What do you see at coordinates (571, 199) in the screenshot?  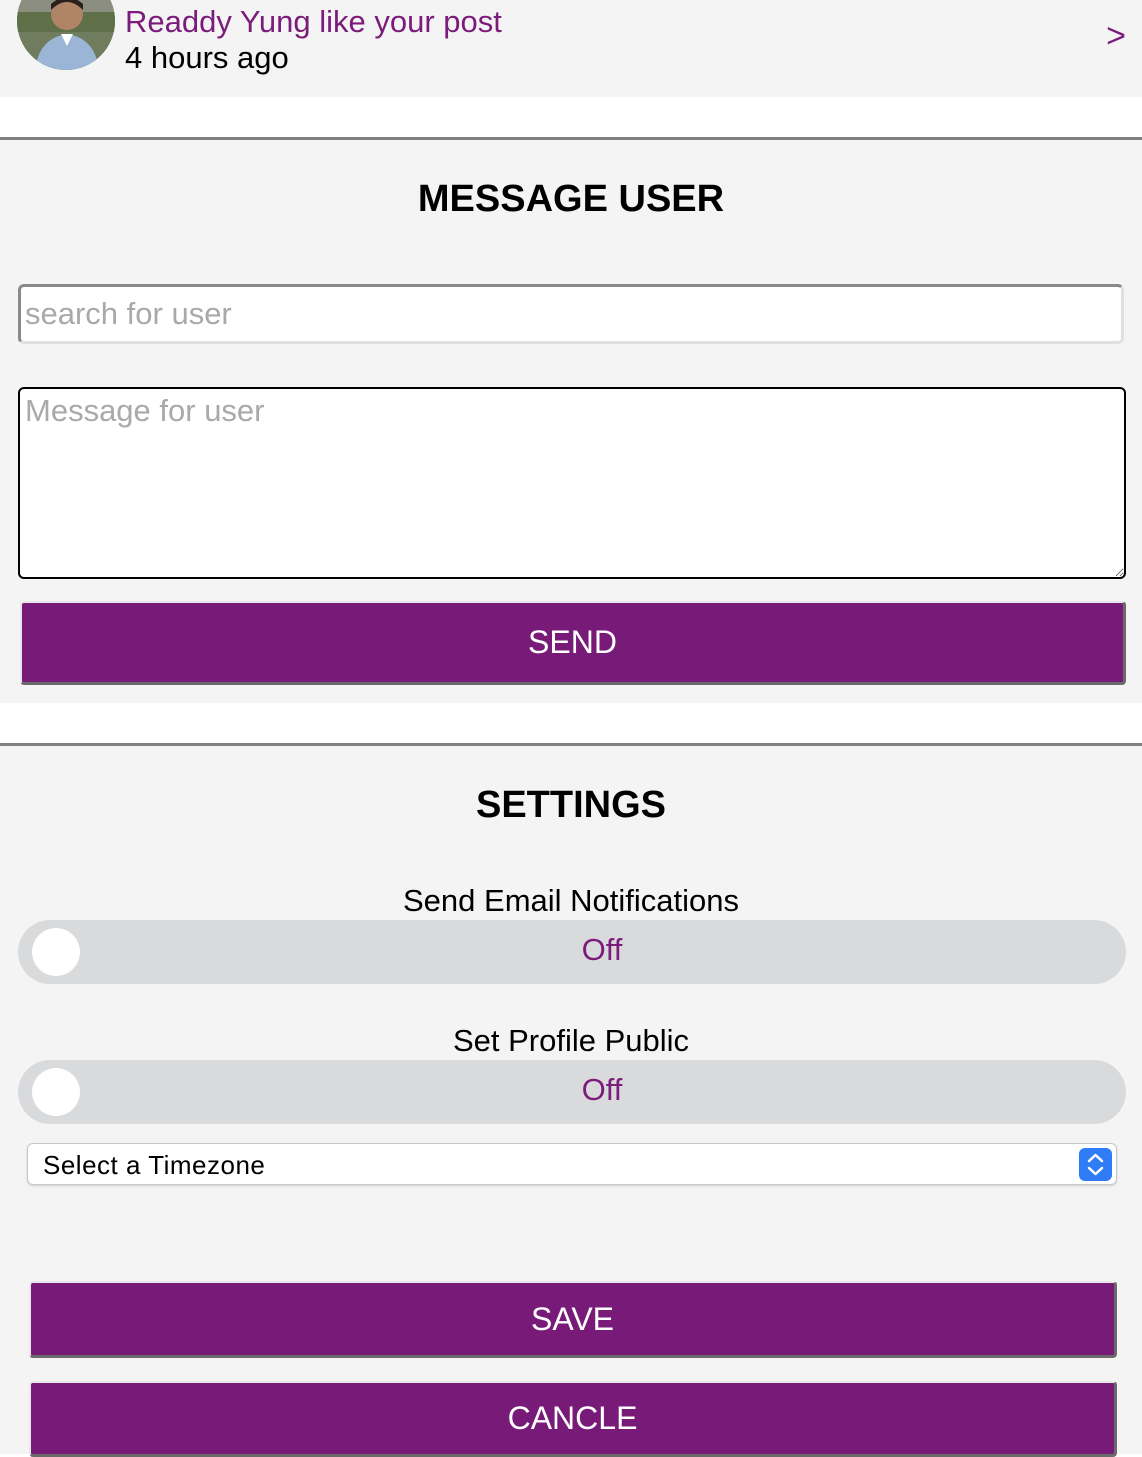 I see `message-user-title: MESSAGE USER` at bounding box center [571, 199].